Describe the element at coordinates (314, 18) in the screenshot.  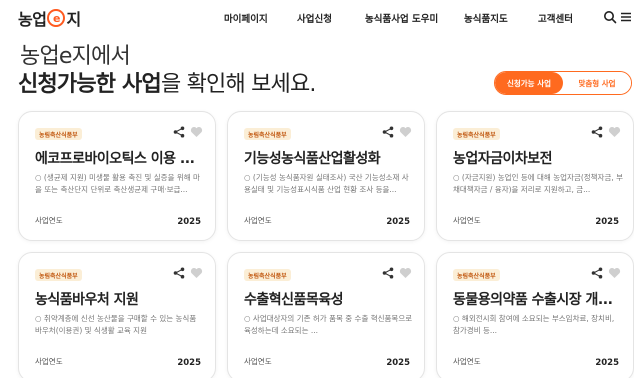
I see `nav-apply: 사업신청` at that location.